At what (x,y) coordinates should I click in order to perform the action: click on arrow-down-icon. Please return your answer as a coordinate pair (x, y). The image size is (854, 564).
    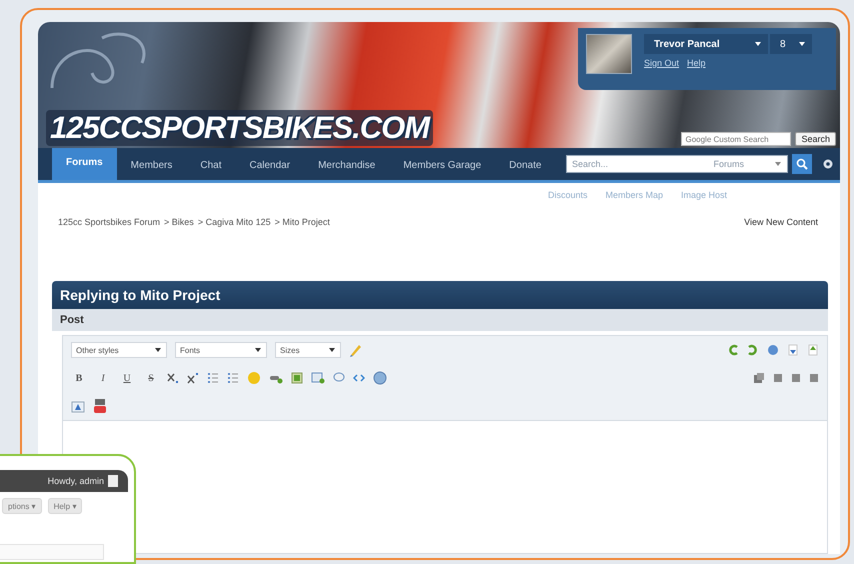
    Looking at the image, I should click on (793, 350).